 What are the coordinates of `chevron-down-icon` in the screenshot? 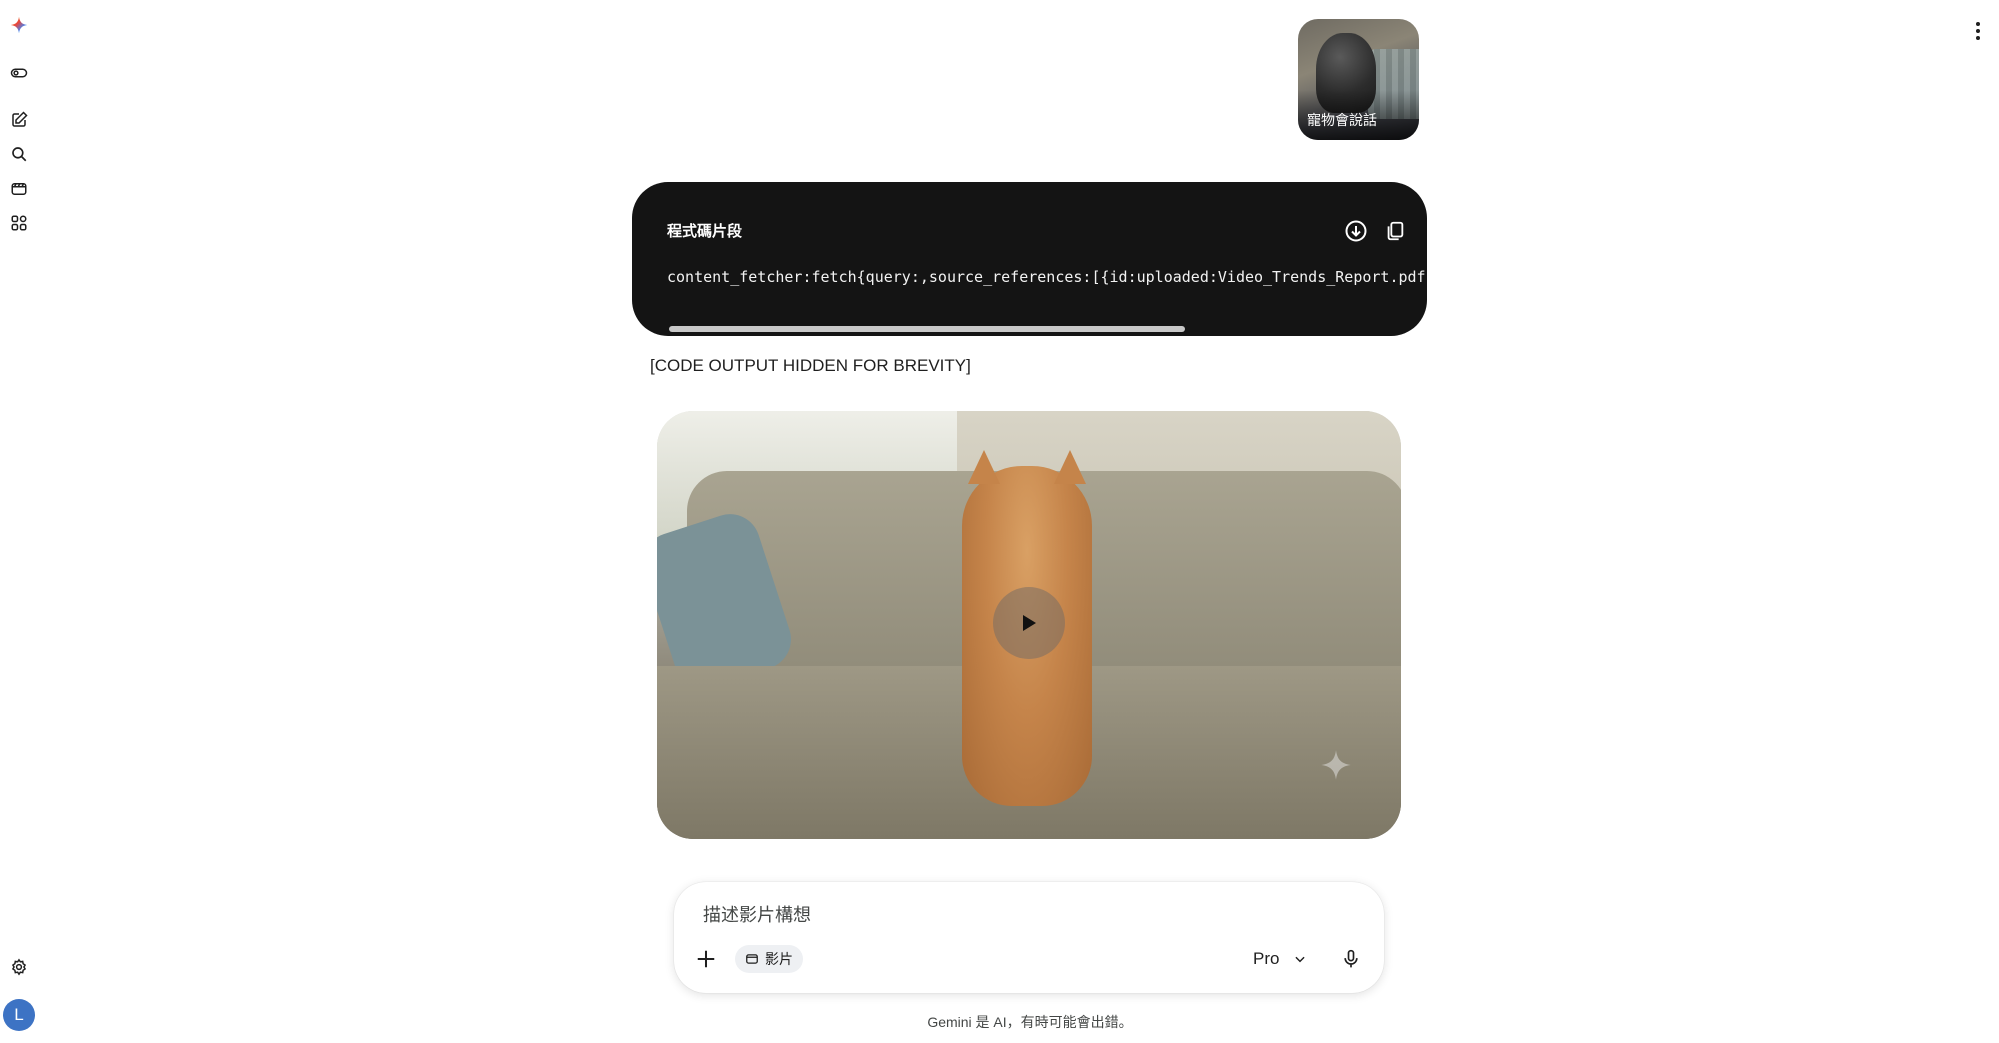 It's located at (1300, 959).